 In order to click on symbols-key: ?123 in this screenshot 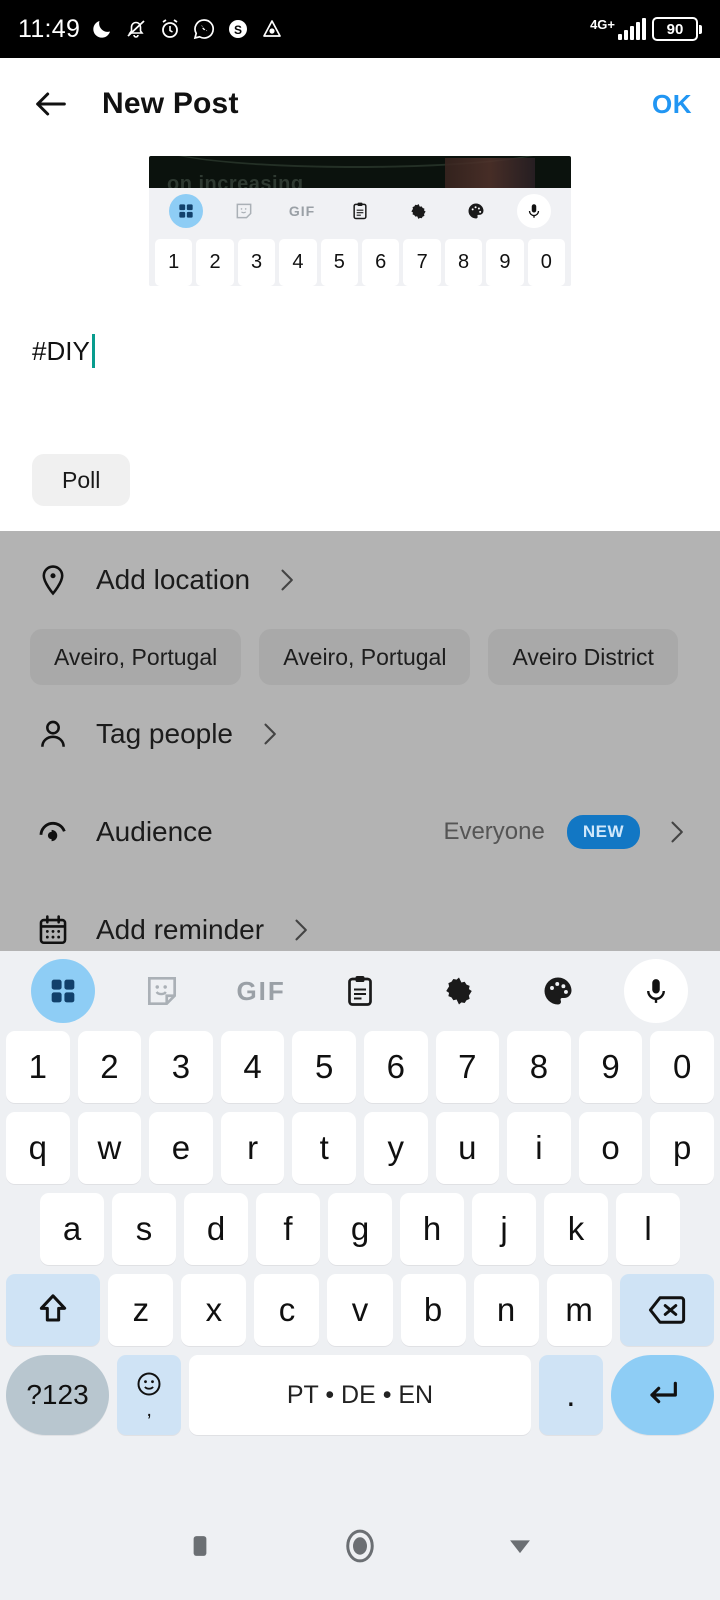, I will do `click(58, 1395)`.